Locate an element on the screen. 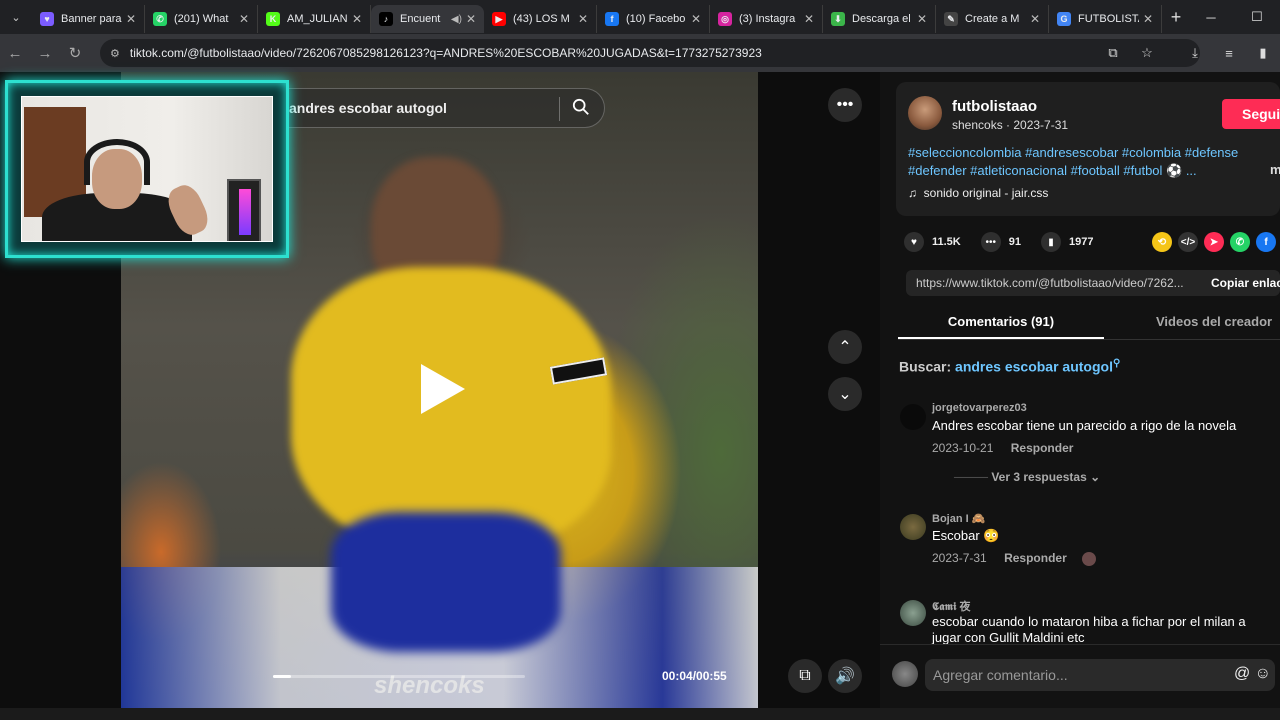 This screenshot has width=1280, height=720. music-row: ♫ sonido original - jair.css is located at coordinates (978, 193).